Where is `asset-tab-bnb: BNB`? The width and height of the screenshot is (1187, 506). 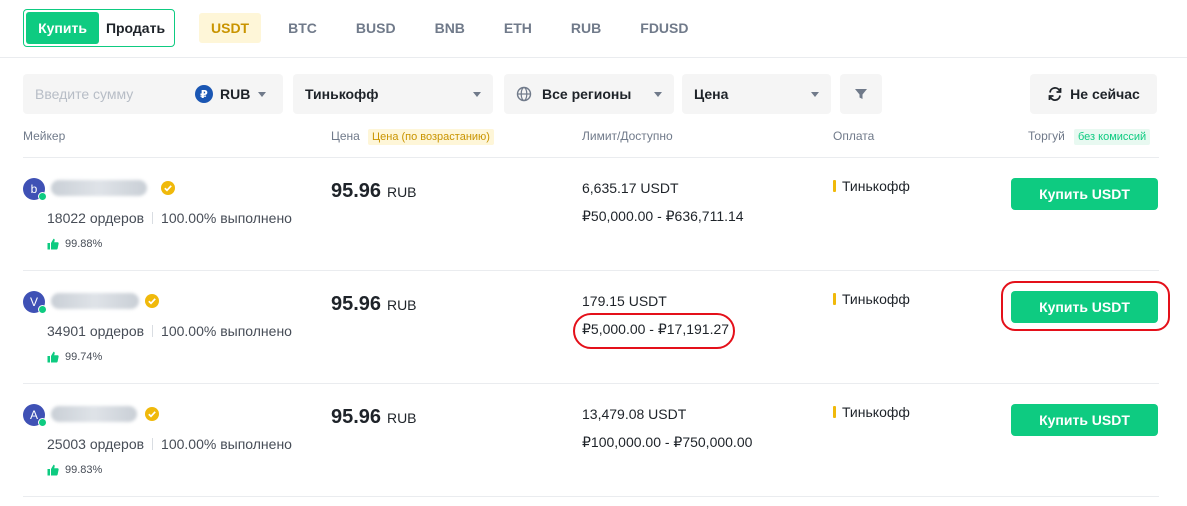 asset-tab-bnb: BNB is located at coordinates (450, 28).